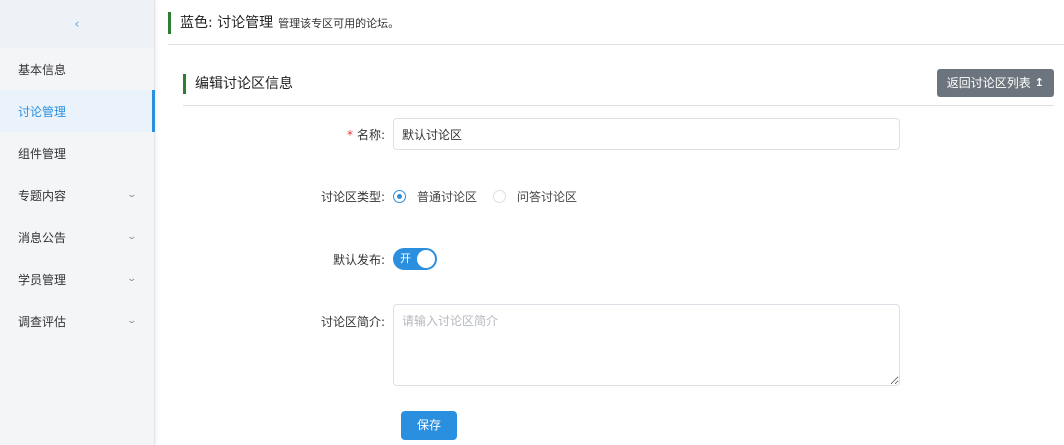  What do you see at coordinates (405, 258) in the screenshot?
I see `toggle-text: 开` at bounding box center [405, 258].